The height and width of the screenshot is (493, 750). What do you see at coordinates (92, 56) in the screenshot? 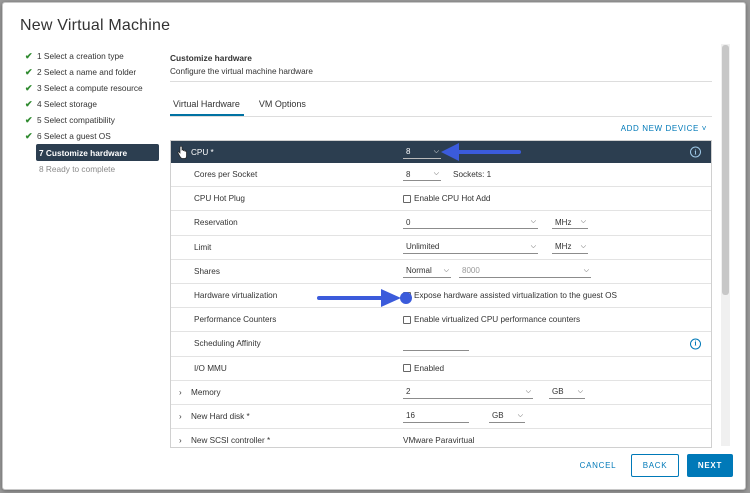
I see `wizard-step-1: ✔ 1 Select a creation type` at bounding box center [92, 56].